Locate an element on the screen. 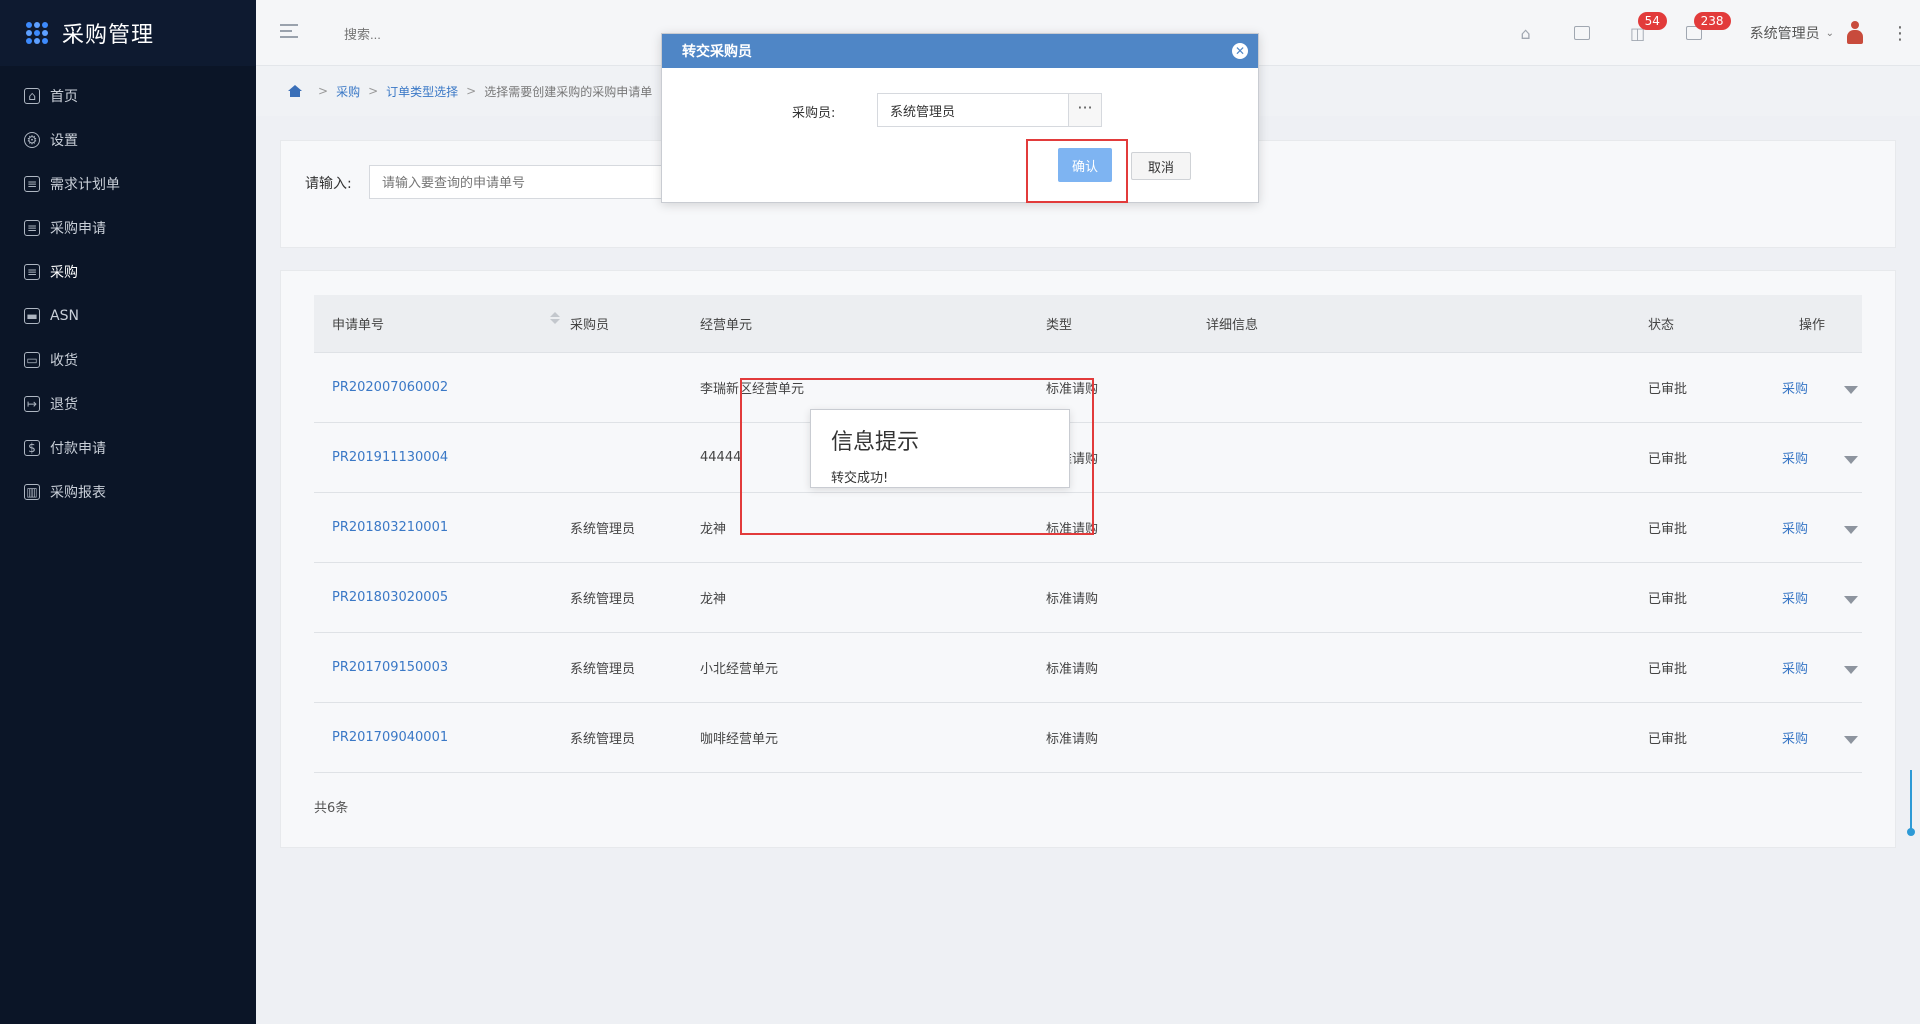 The image size is (1920, 1024). request-number-link: PR201709040001 is located at coordinates (390, 737).